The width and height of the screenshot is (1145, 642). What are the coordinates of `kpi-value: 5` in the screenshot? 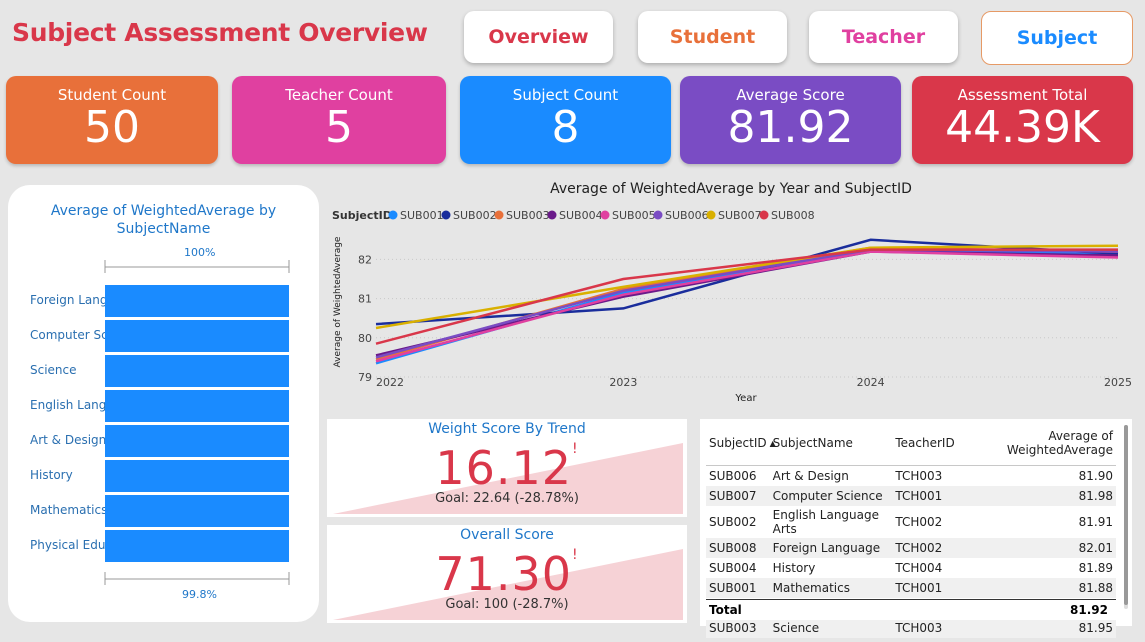 It's located at (339, 127).